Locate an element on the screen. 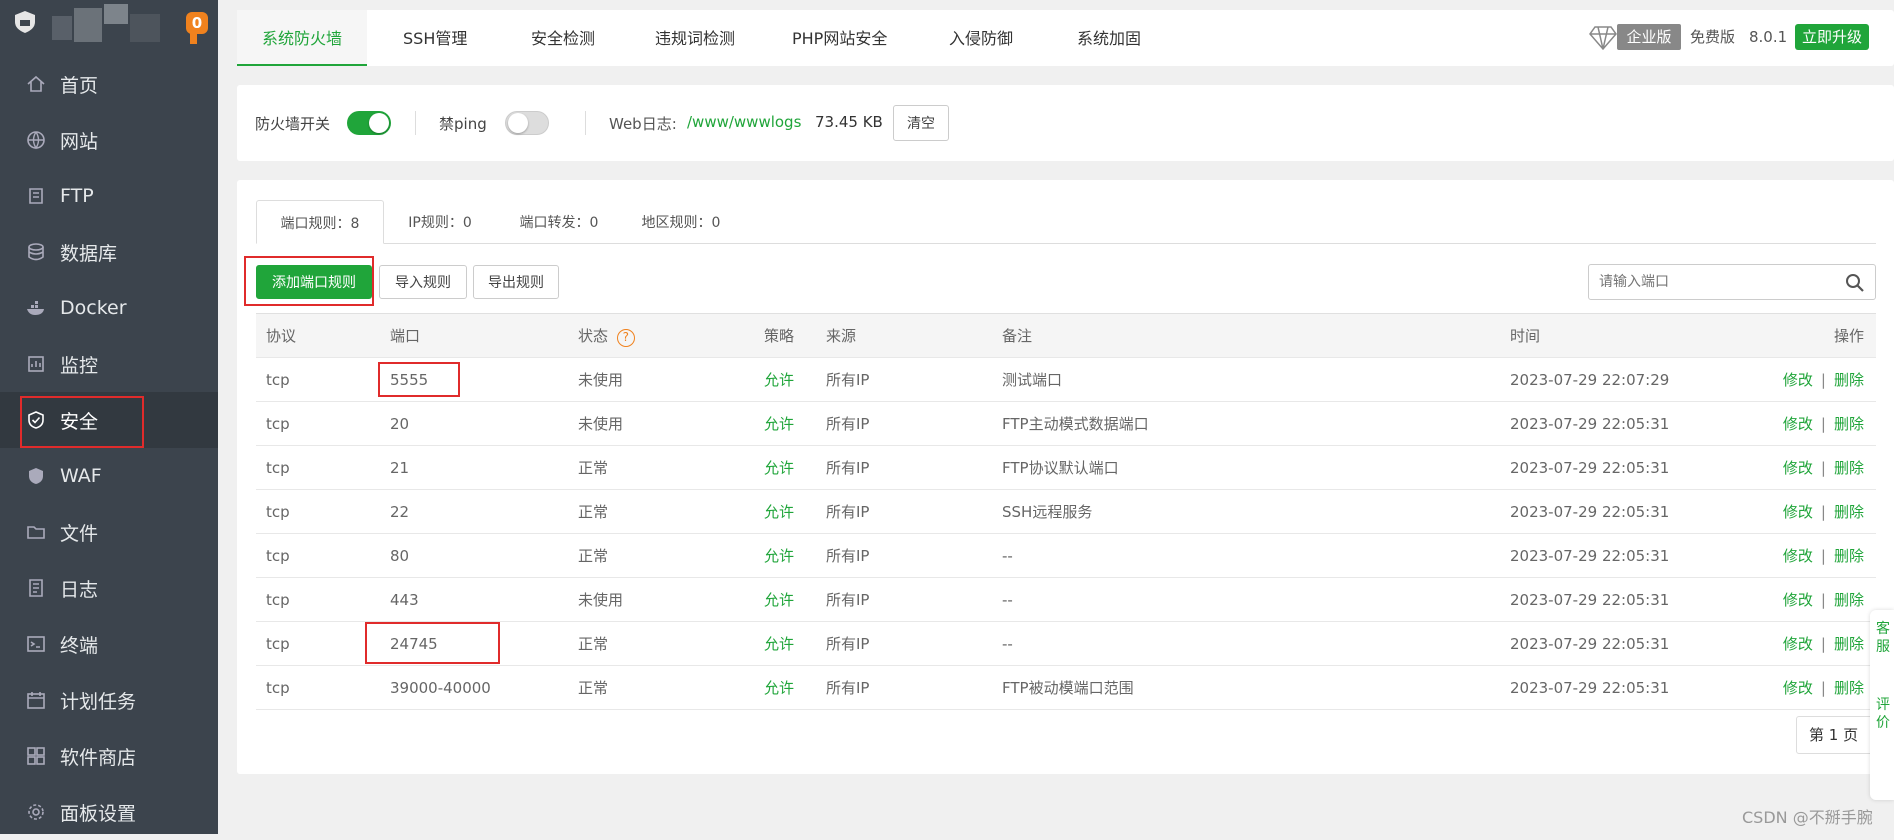  sidebar-item-waf: WAF is located at coordinates (109, 476).